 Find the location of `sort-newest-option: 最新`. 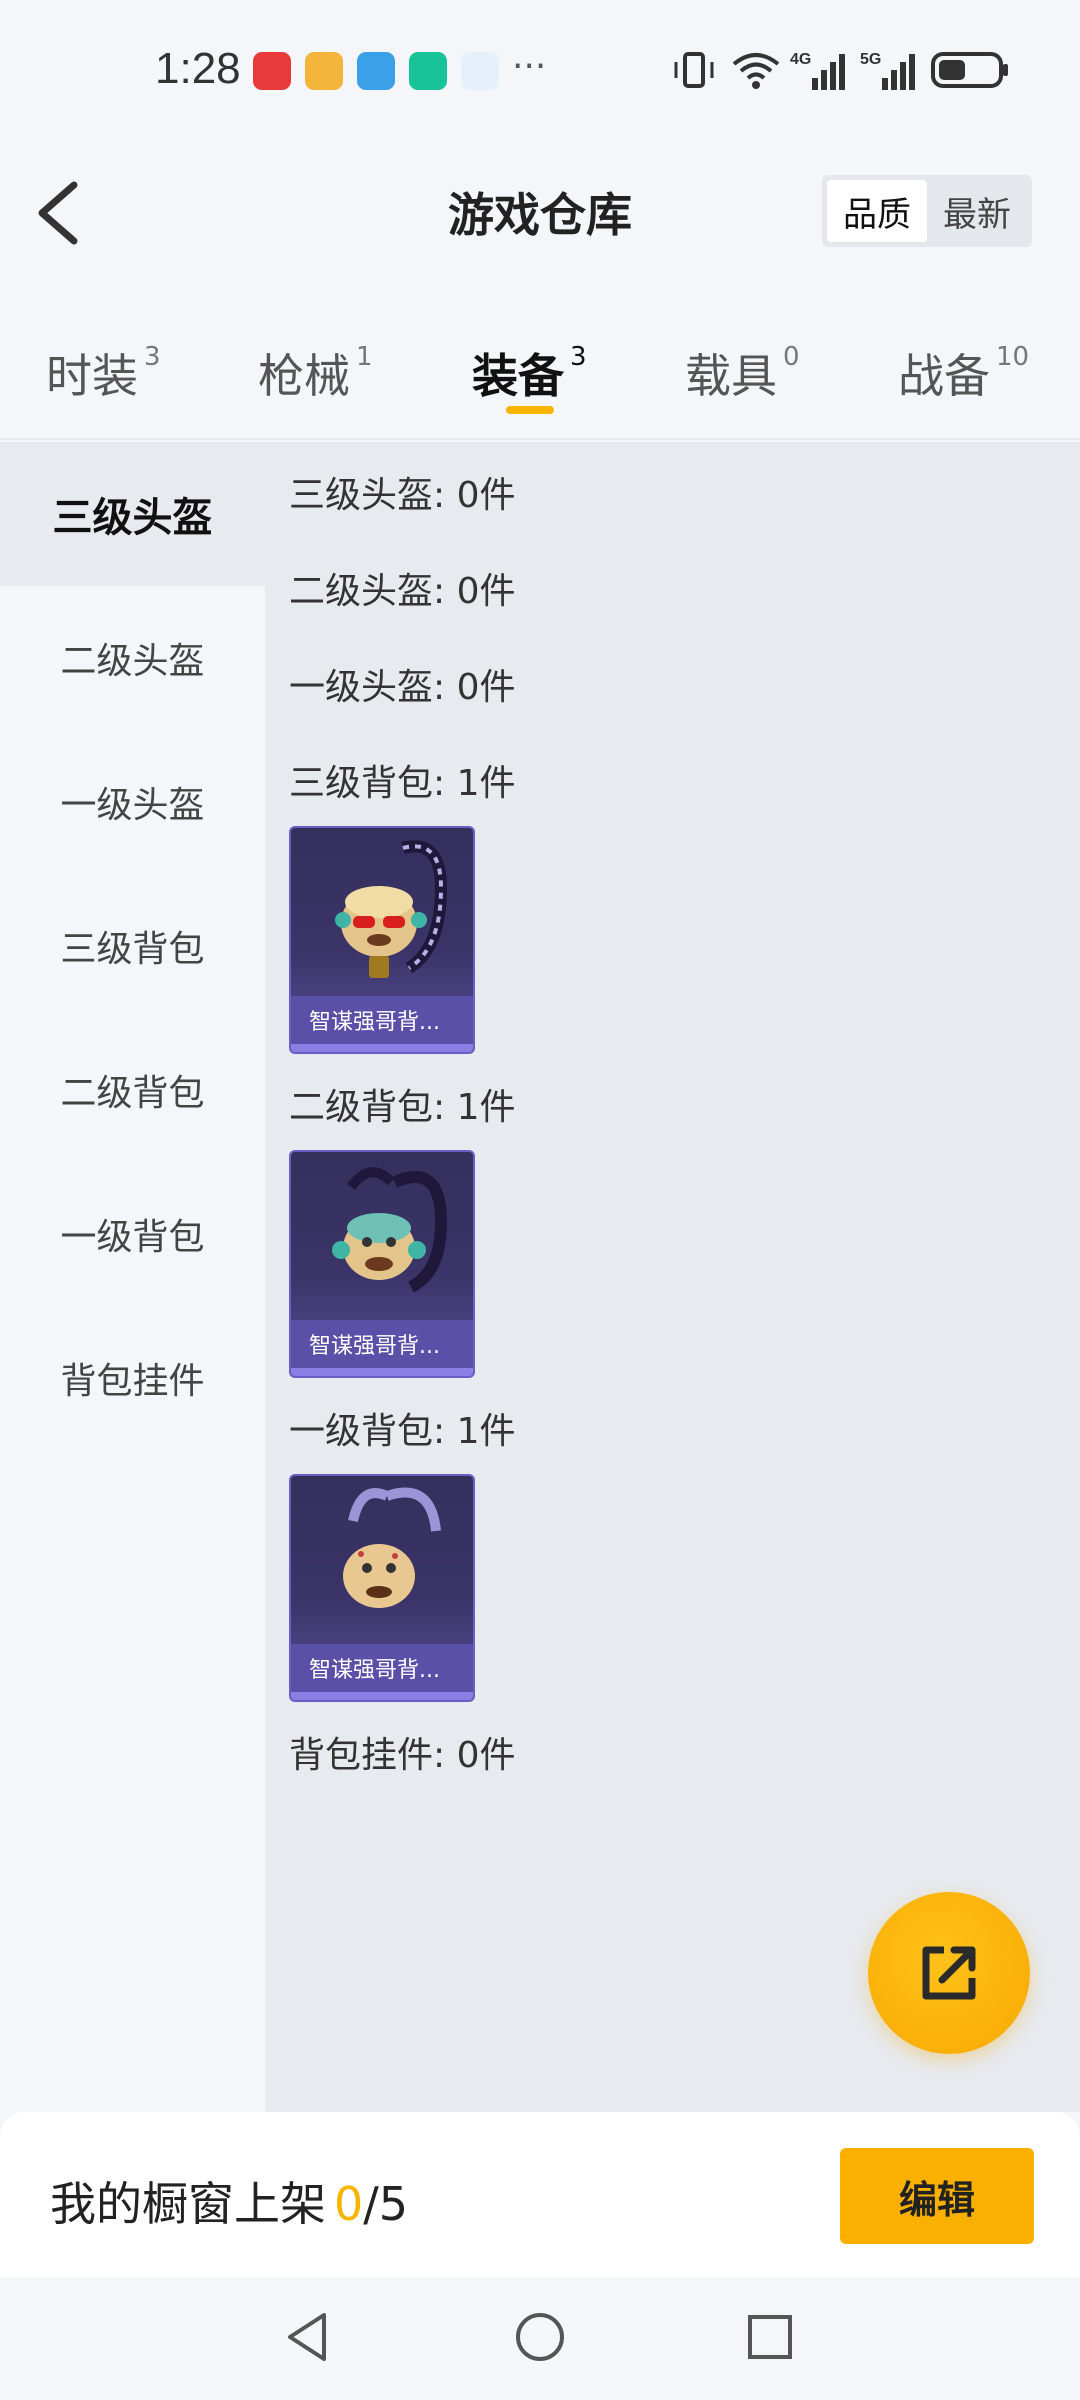

sort-newest-option: 最新 is located at coordinates (977, 211).